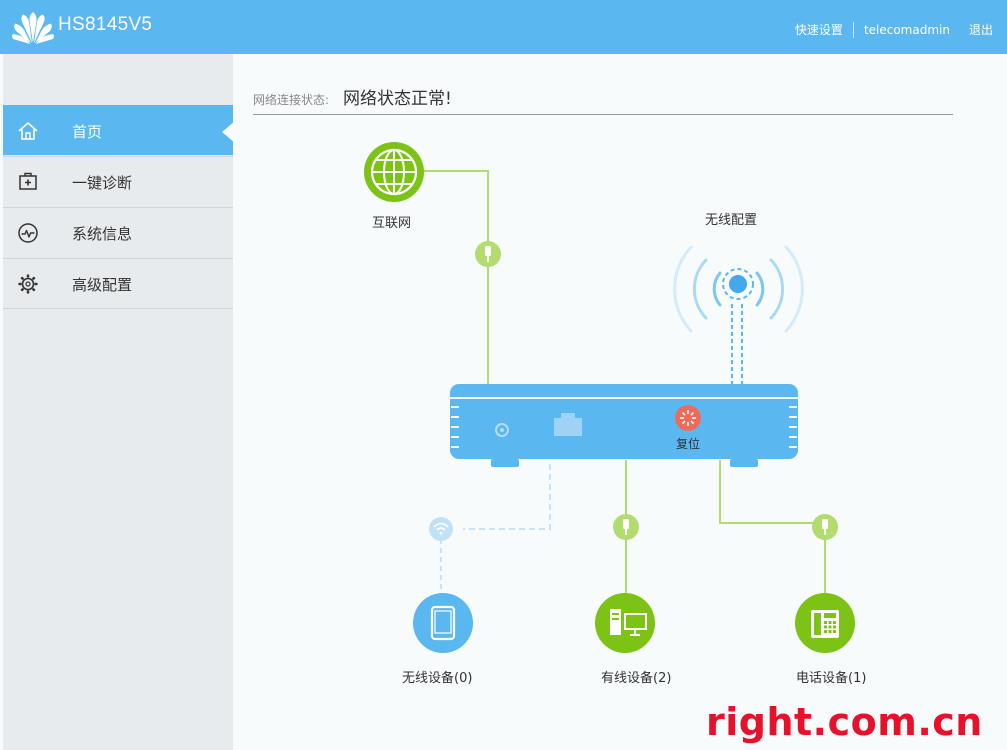 This screenshot has width=1007, height=750. I want to click on wifi-antenna-line, so click(737, 344).